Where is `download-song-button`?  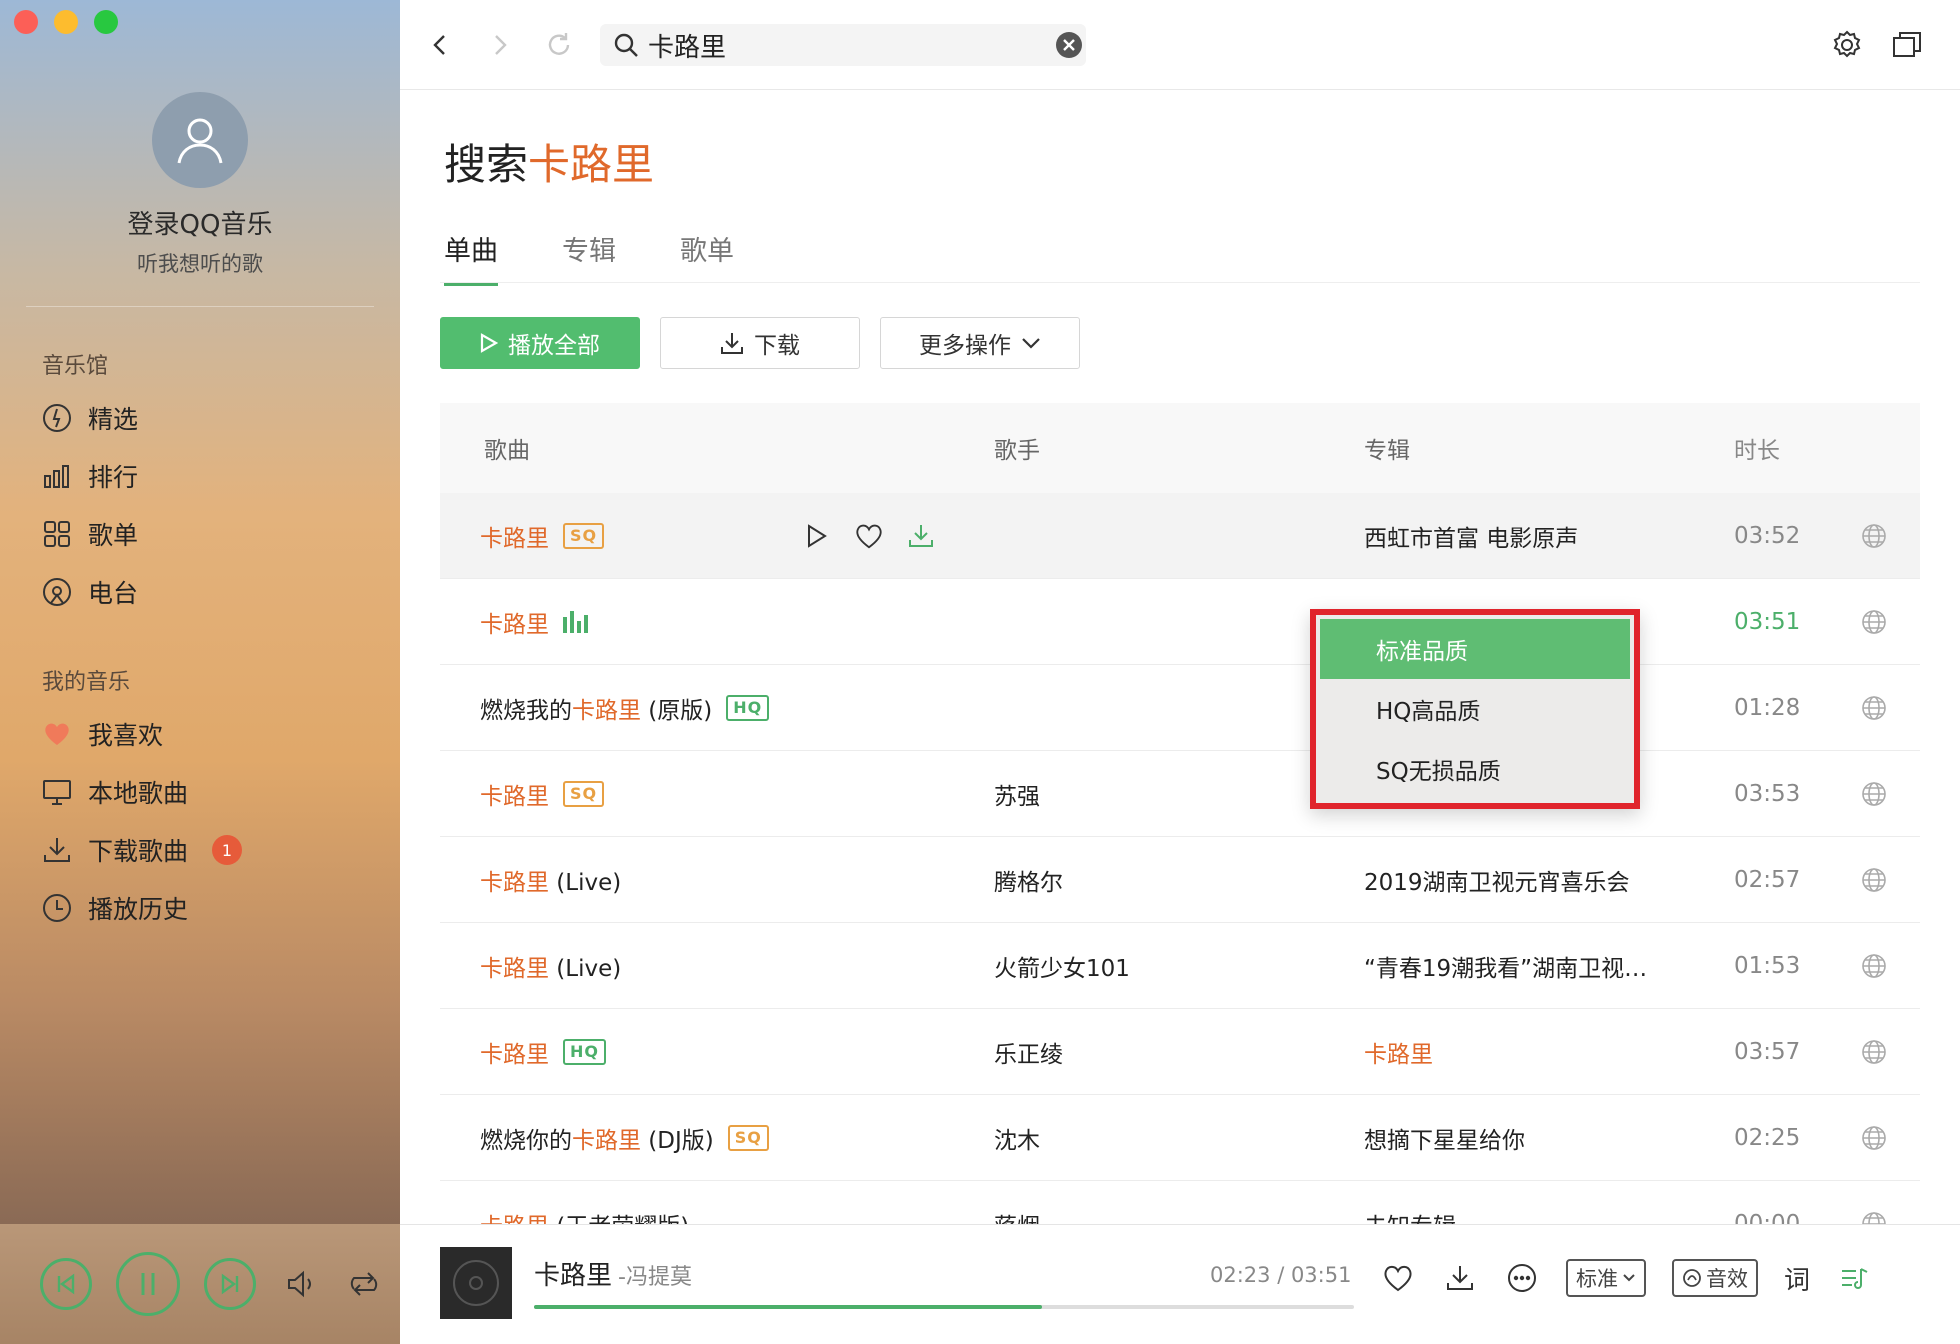
download-song-button is located at coordinates (1460, 1278).